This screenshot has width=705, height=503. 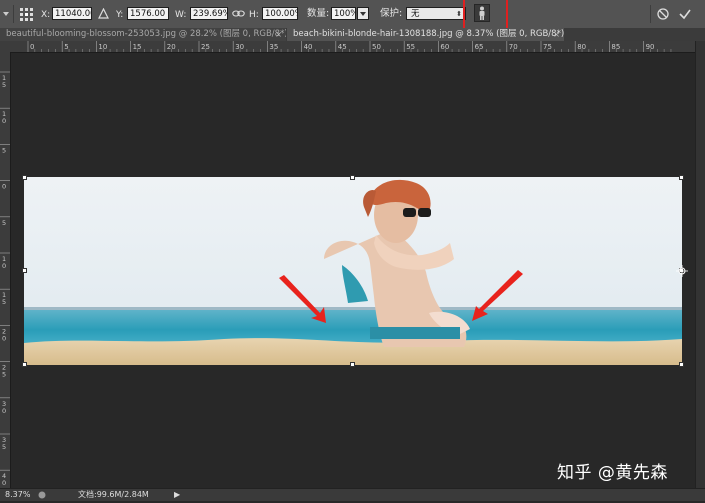 I want to click on ruler-number: 85, so click(x=615, y=47).